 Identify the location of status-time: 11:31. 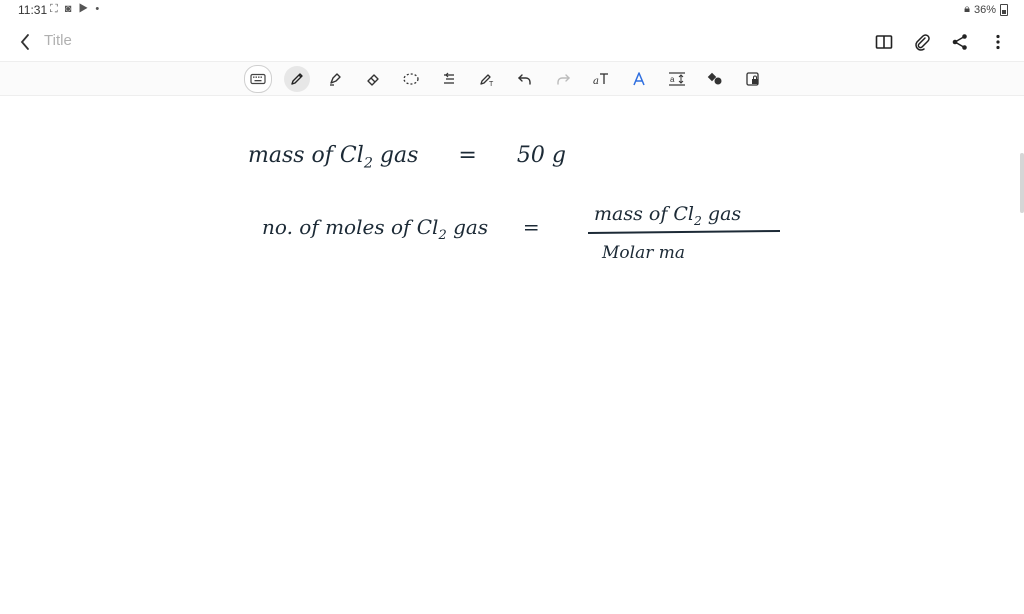
(33, 10).